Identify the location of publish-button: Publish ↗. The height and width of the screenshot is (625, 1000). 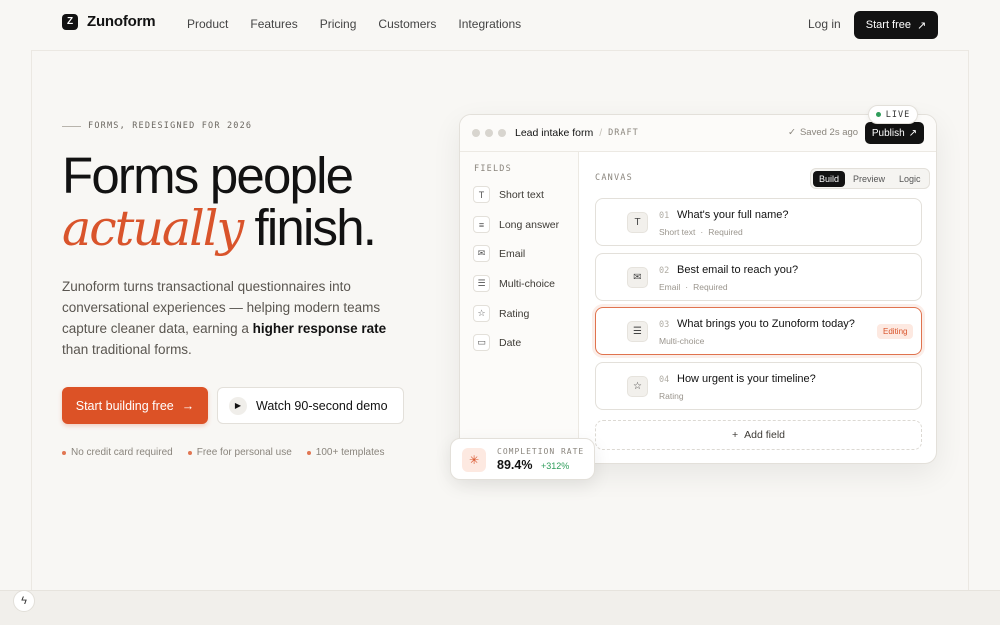
(894, 133).